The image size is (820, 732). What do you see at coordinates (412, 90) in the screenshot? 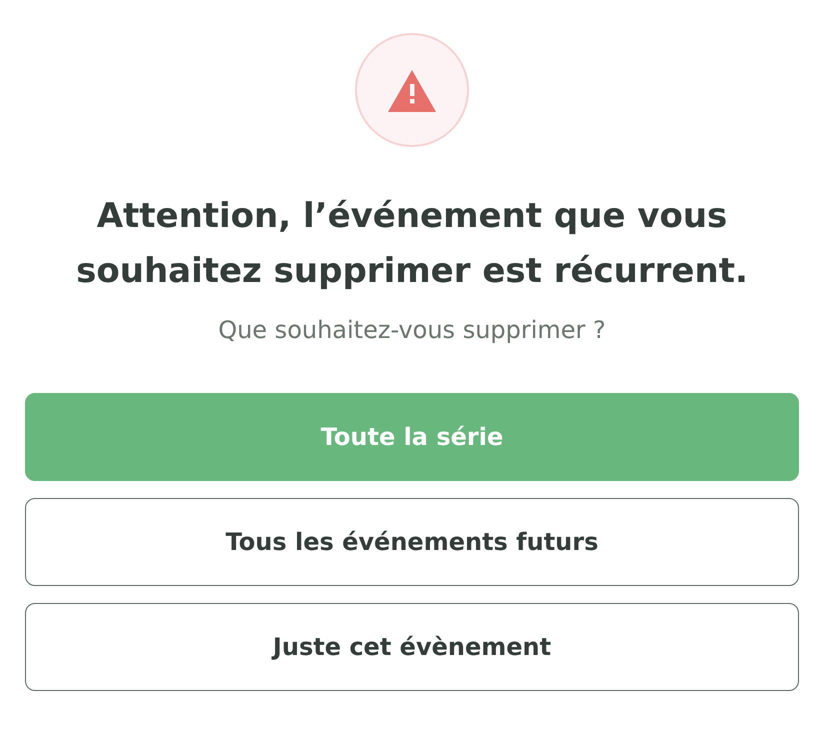
I see `warning-icon` at bounding box center [412, 90].